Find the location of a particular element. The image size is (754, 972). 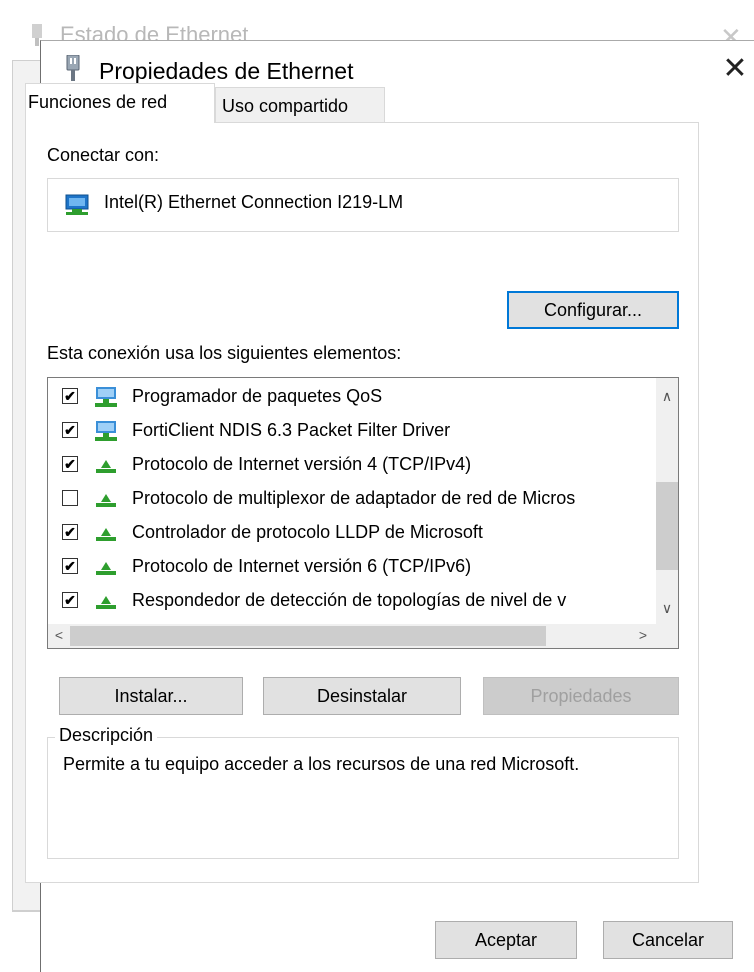

cancel-button: Cancelar is located at coordinates (668, 940).